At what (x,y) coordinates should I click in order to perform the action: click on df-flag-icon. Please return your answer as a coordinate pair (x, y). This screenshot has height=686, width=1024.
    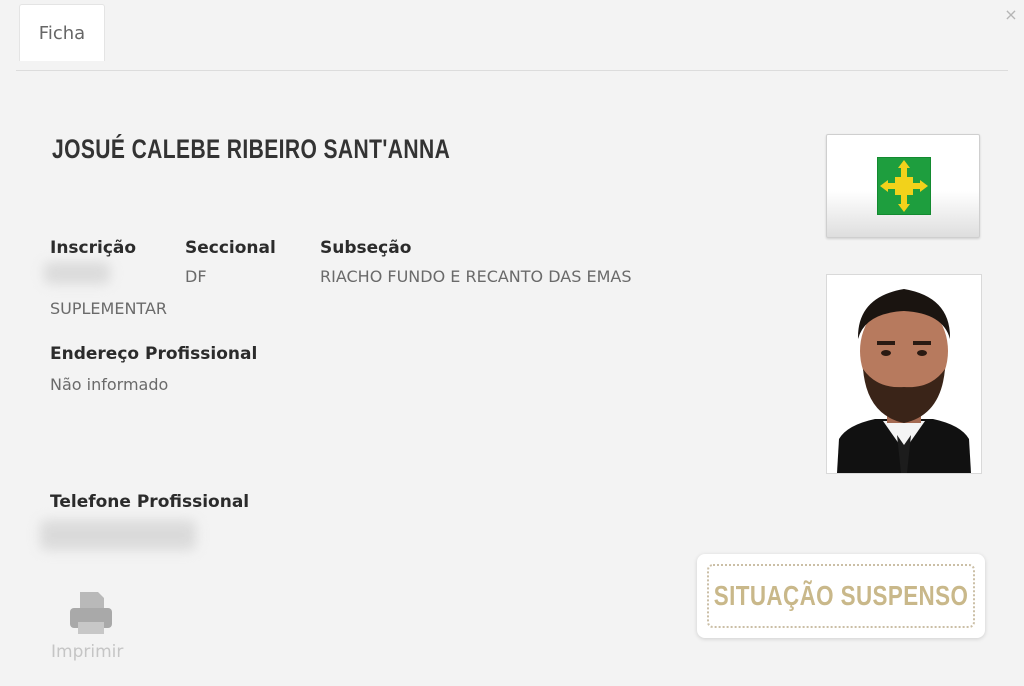
    Looking at the image, I should click on (904, 186).